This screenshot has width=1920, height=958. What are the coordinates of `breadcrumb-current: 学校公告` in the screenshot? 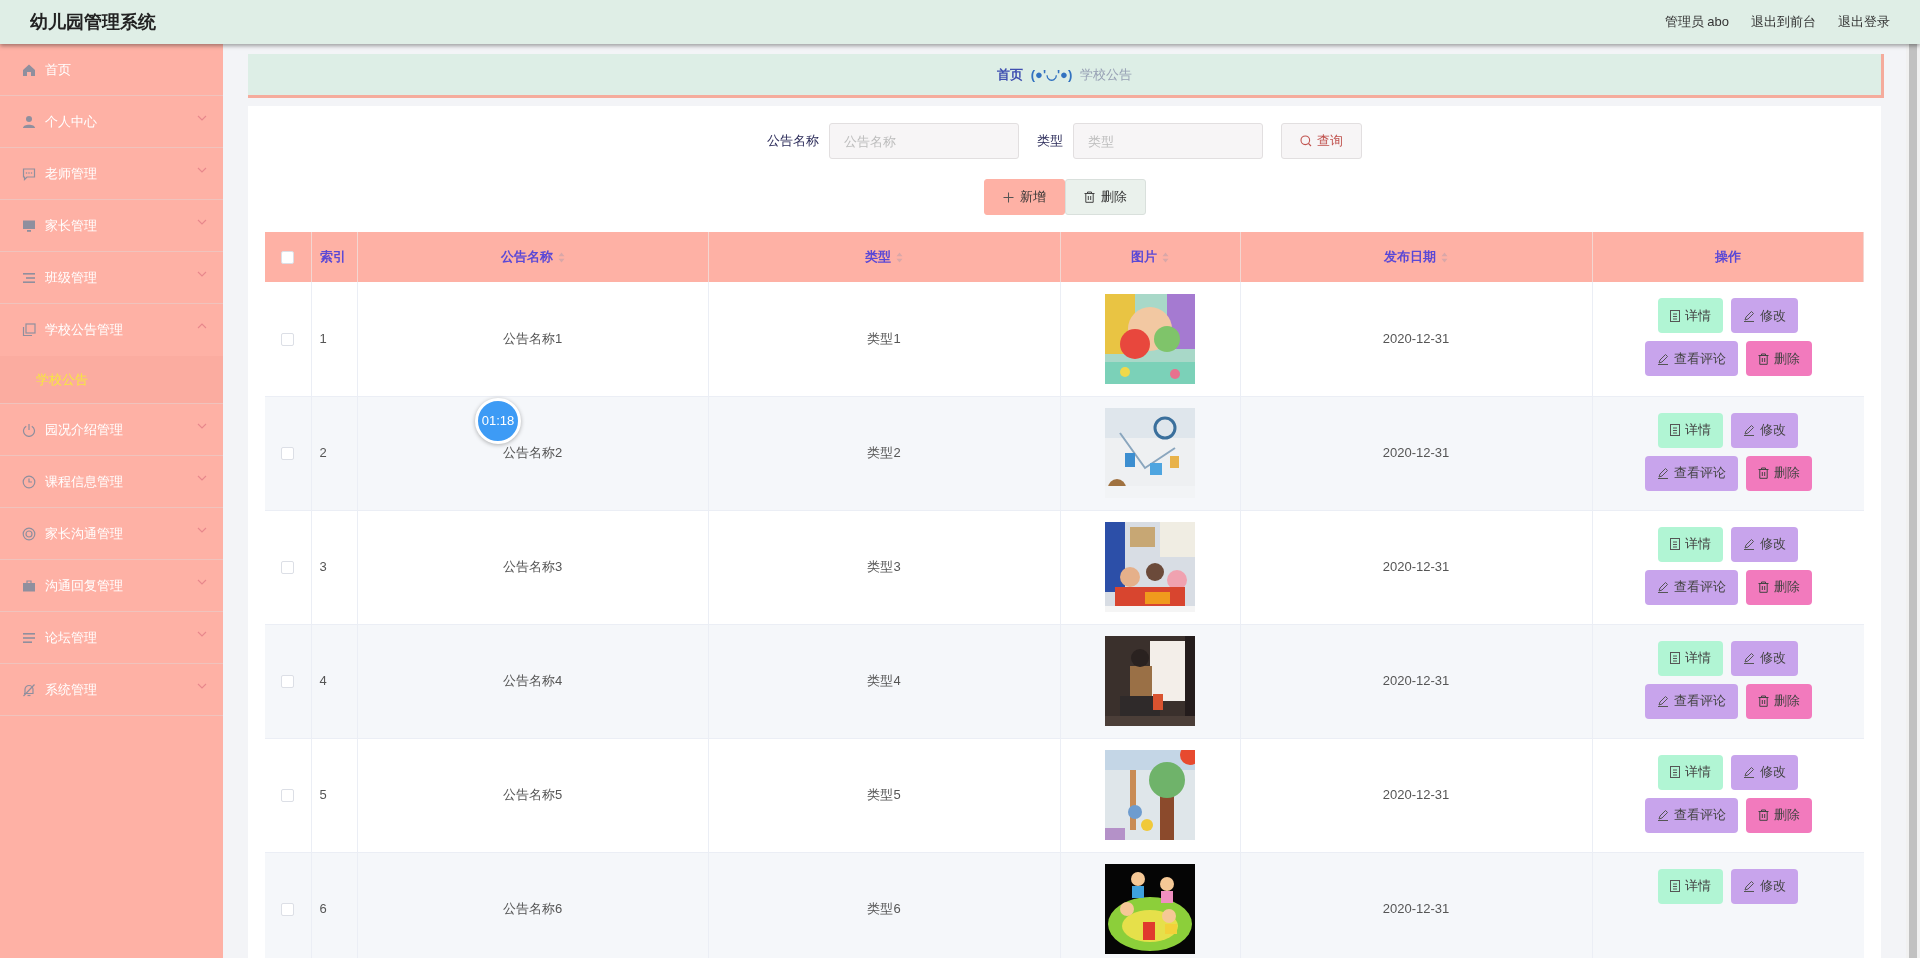 It's located at (1106, 74).